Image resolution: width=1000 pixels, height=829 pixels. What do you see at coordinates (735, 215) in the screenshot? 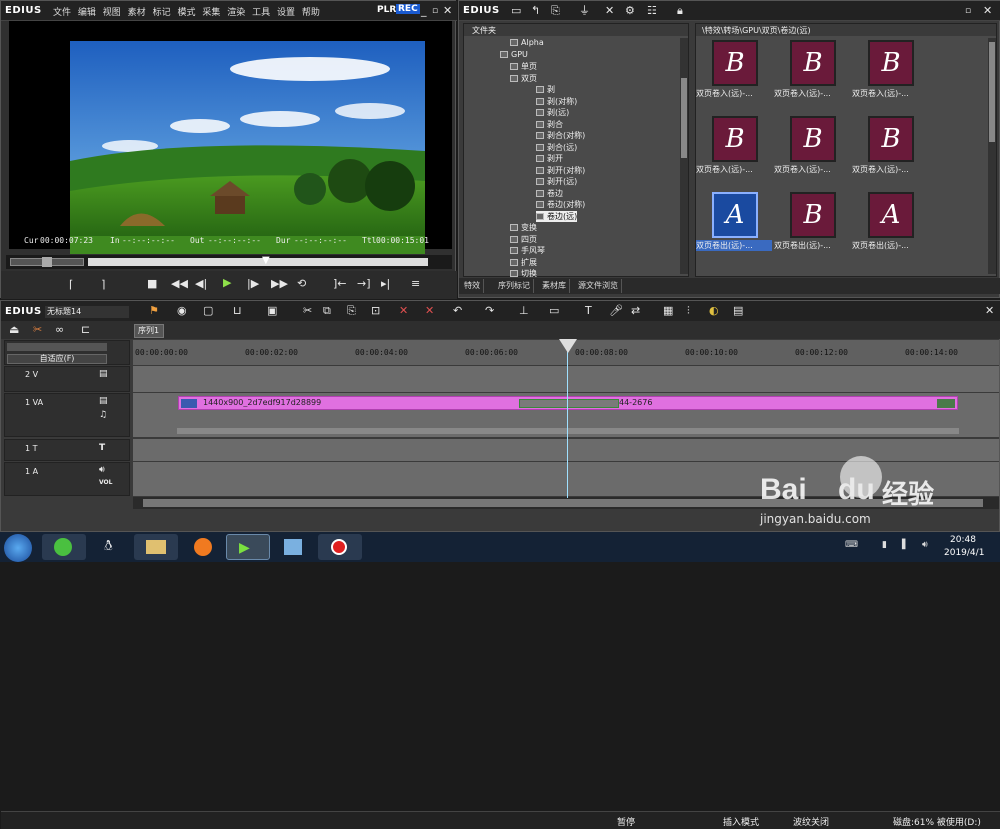
I see `effect-thumbnail: A` at bounding box center [735, 215].